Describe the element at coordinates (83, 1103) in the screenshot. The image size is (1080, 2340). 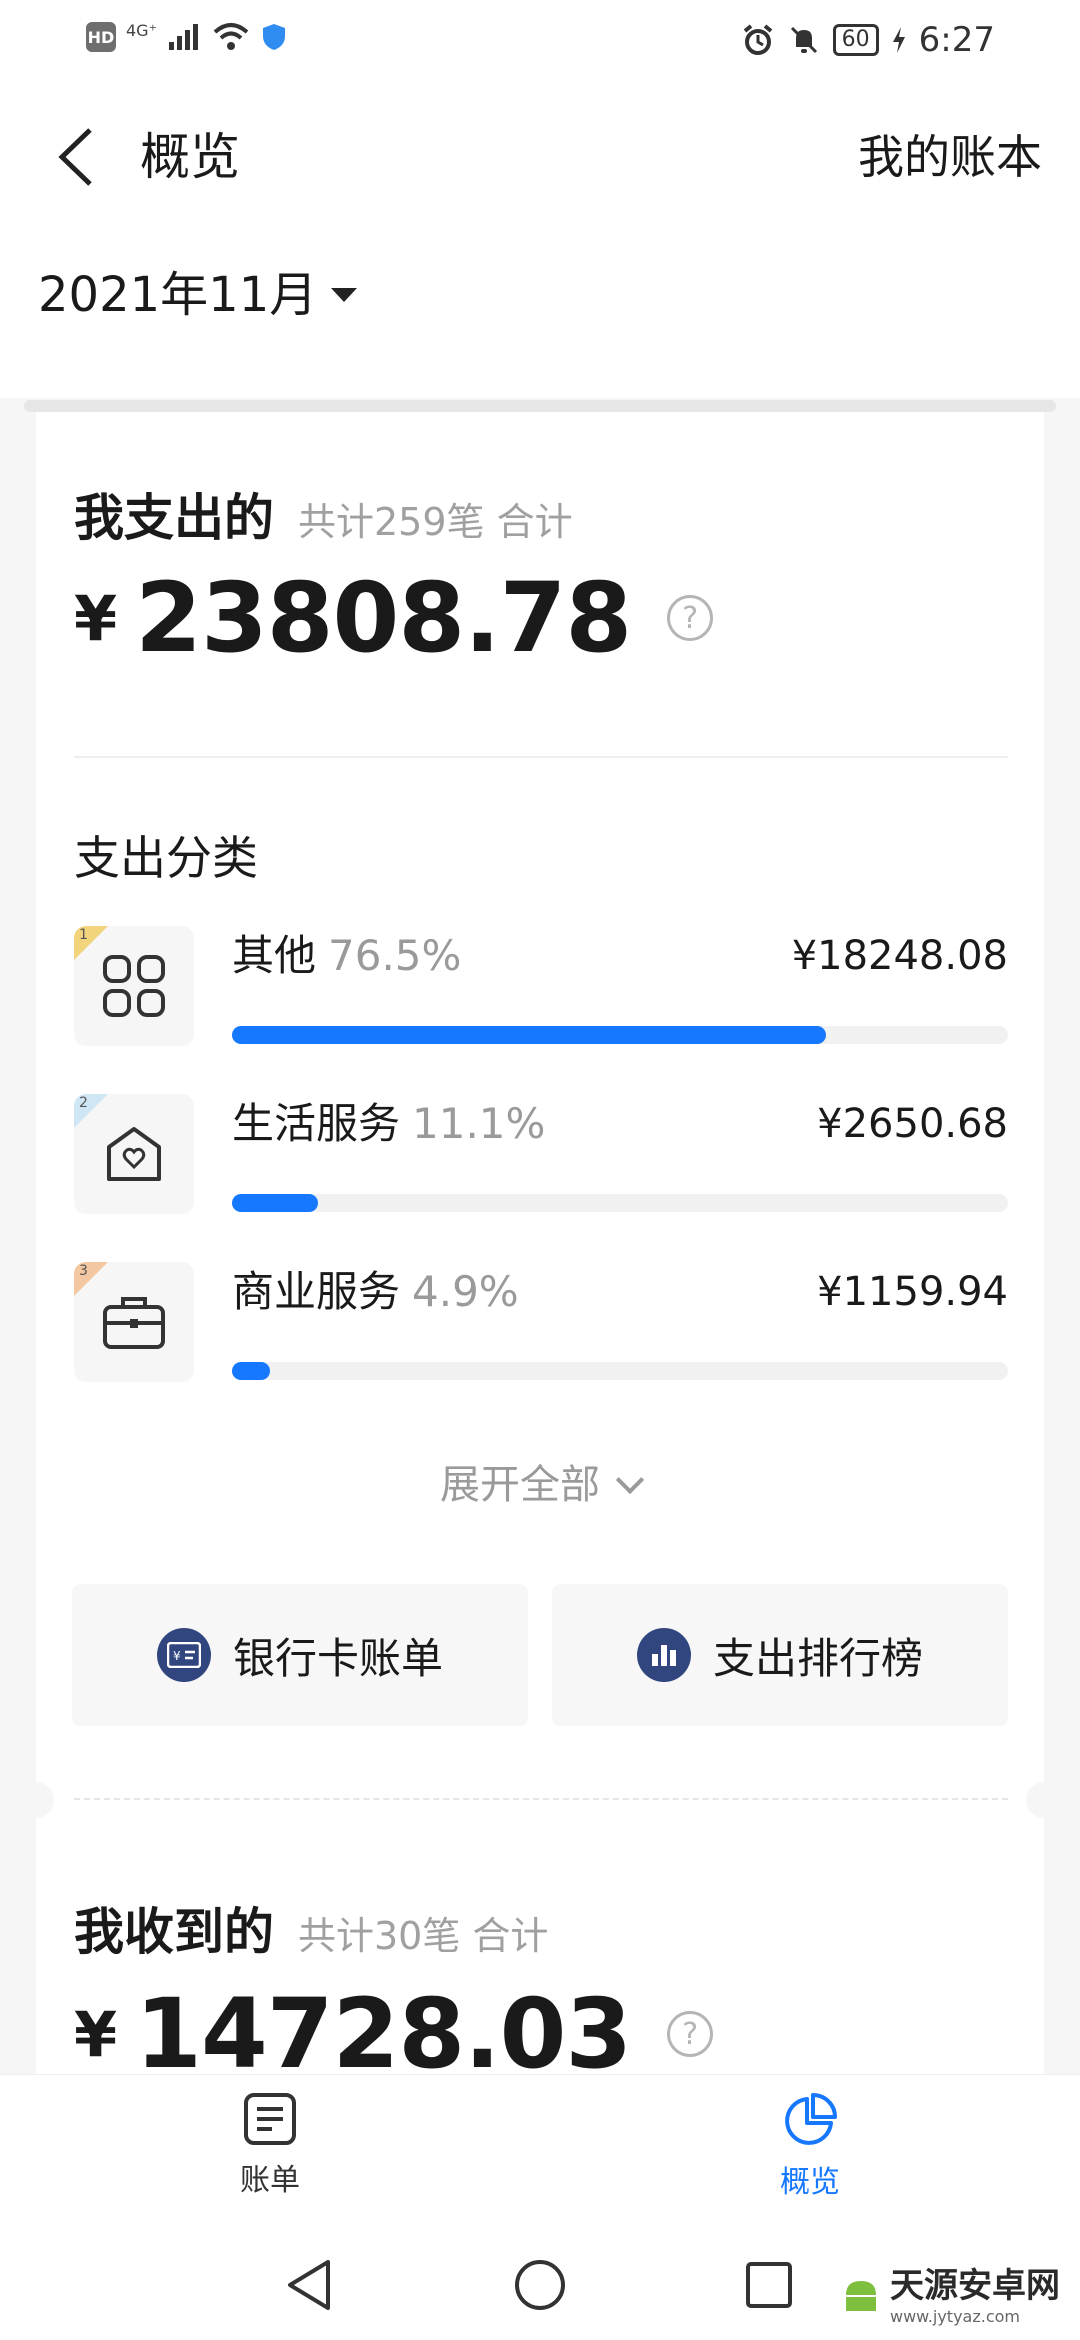
I see `rank-number: 2` at that location.